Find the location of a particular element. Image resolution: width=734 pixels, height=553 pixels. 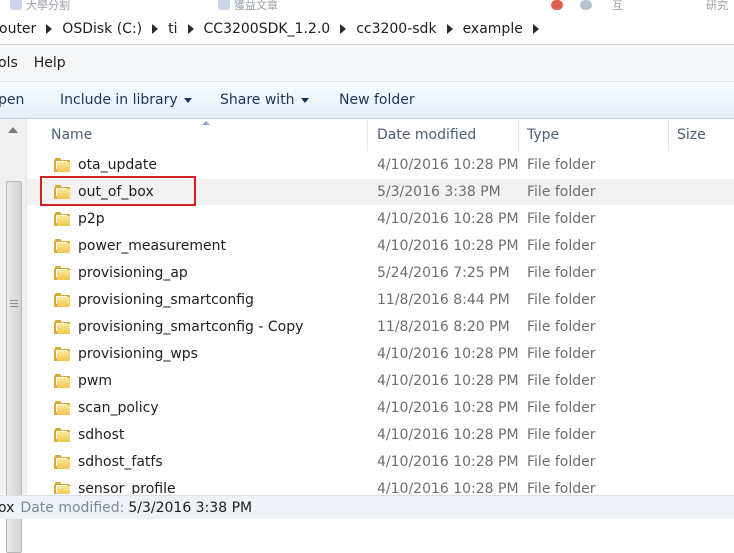

file-row: pwm 4/10/2016 10:28 PM File folder is located at coordinates (380, 381).